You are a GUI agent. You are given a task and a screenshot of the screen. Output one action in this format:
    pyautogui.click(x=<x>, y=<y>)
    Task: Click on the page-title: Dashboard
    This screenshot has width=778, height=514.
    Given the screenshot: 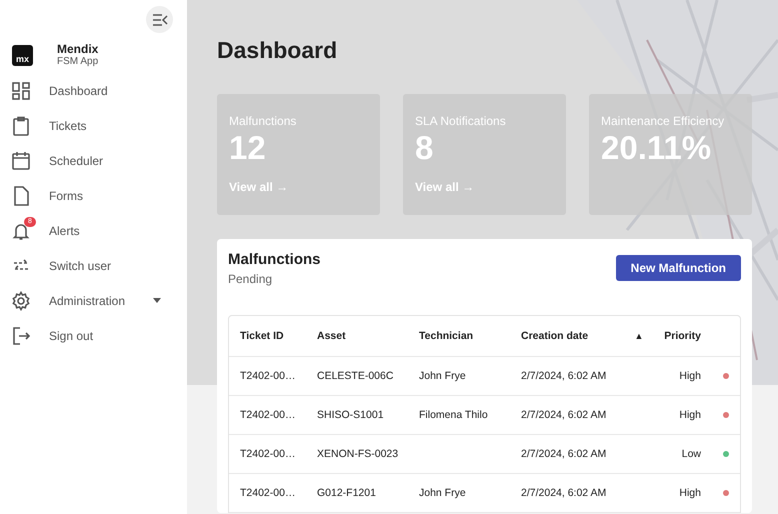 What is the action you would take?
    pyautogui.click(x=277, y=49)
    